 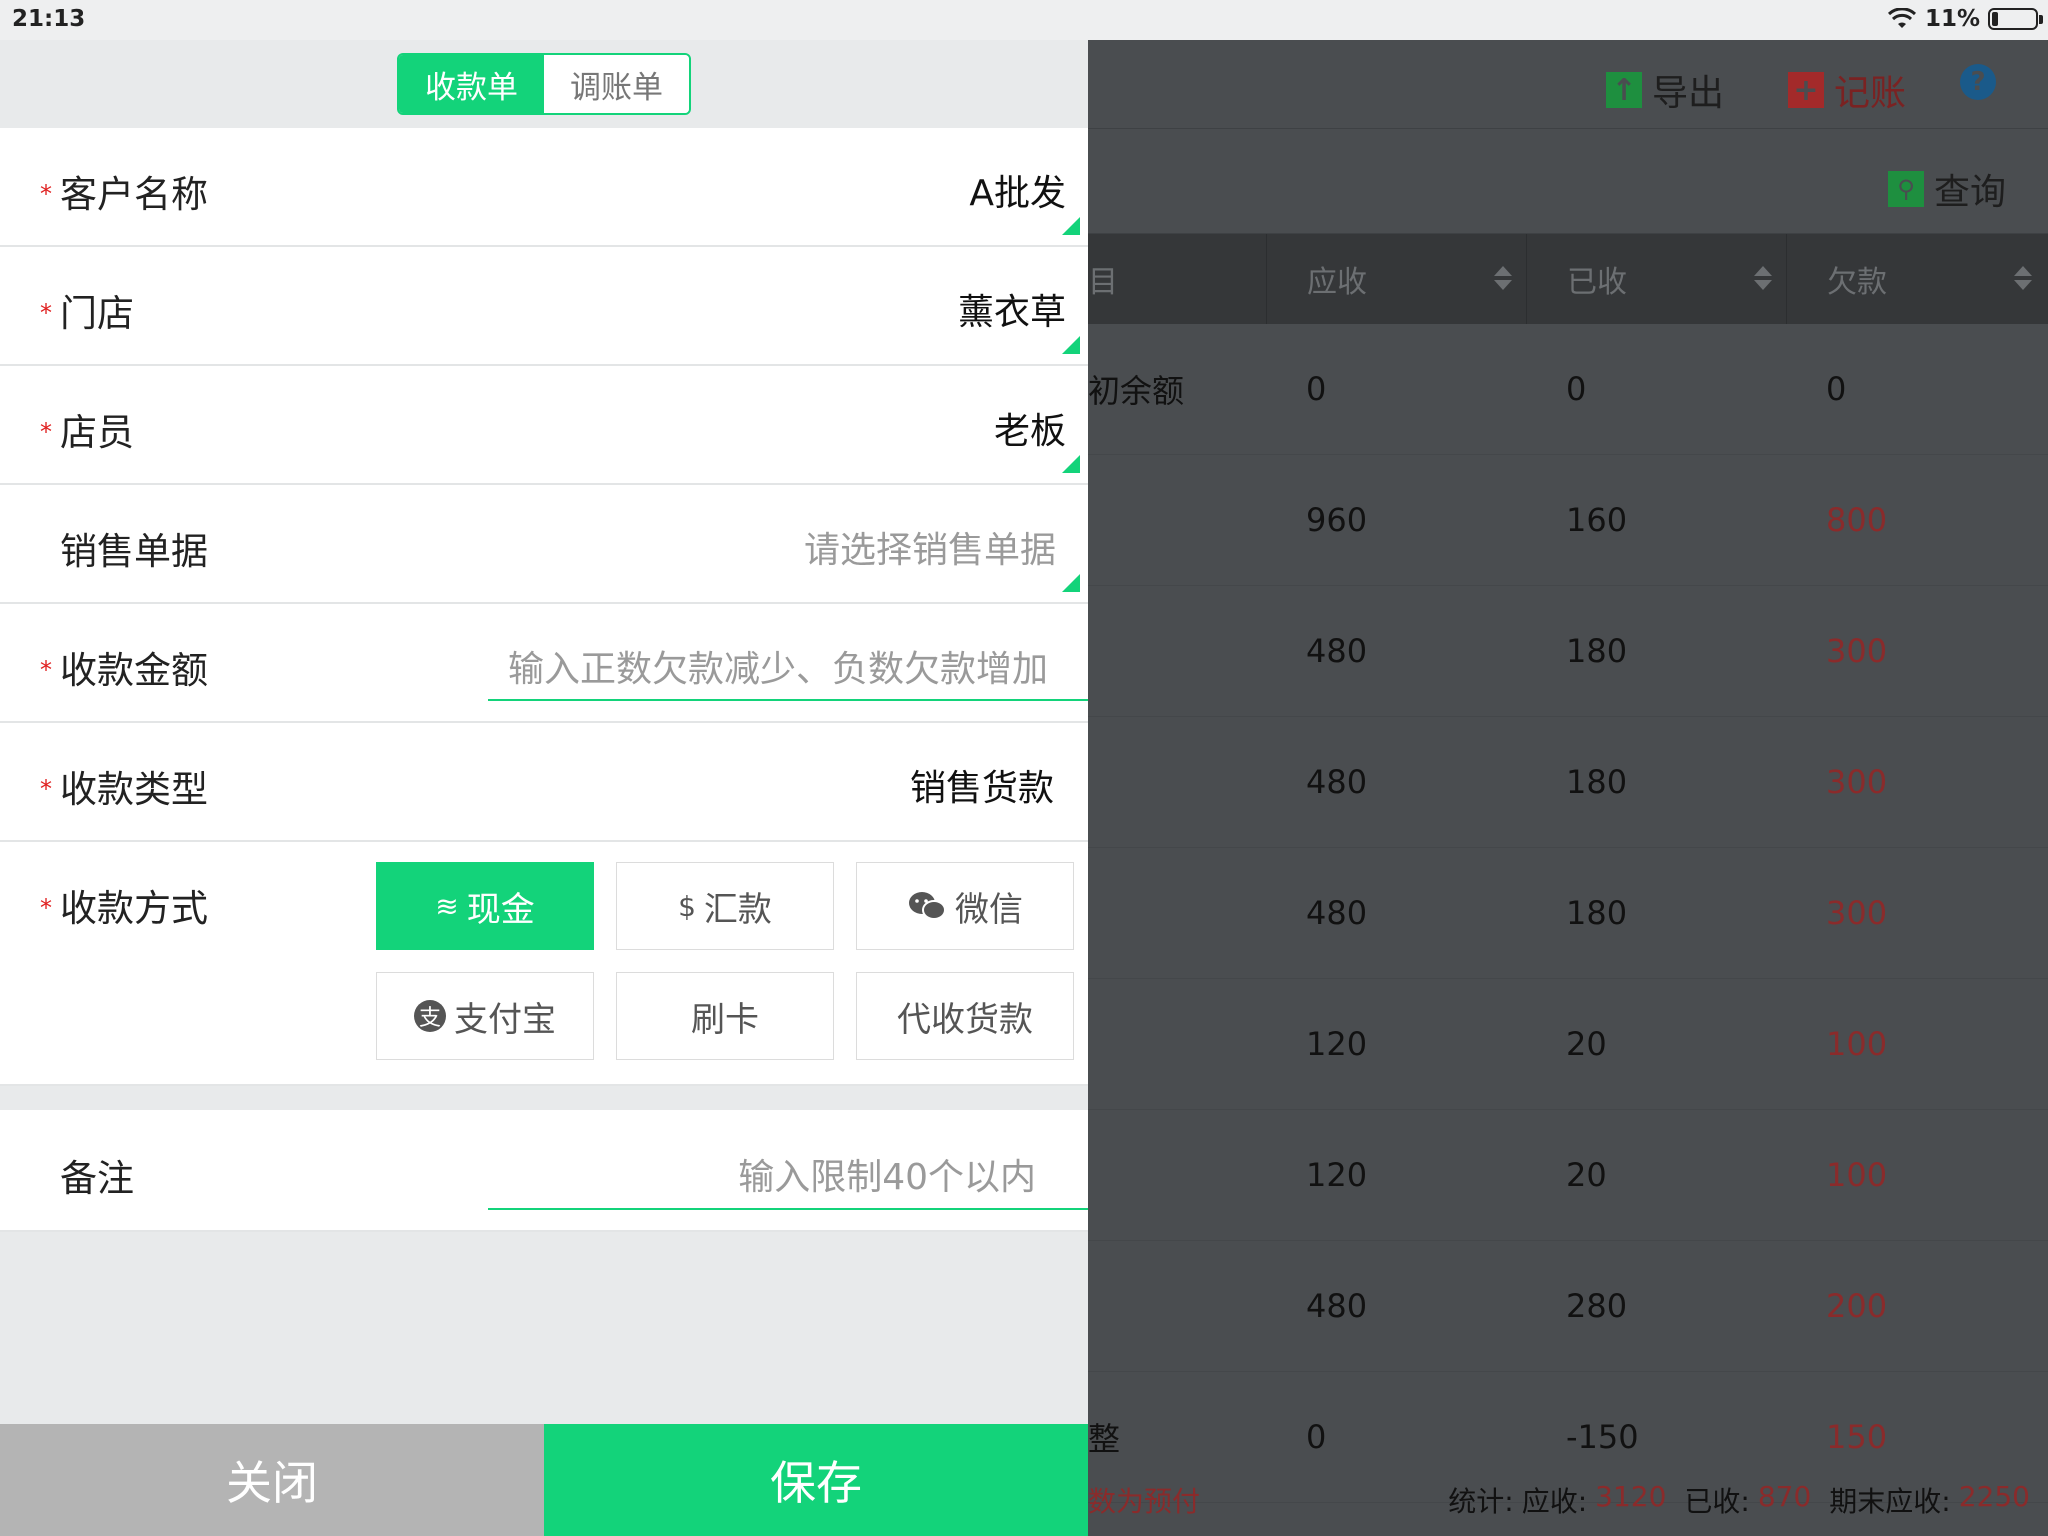 What do you see at coordinates (989, 909) in the screenshot?
I see `method-wechat-label: 微信` at bounding box center [989, 909].